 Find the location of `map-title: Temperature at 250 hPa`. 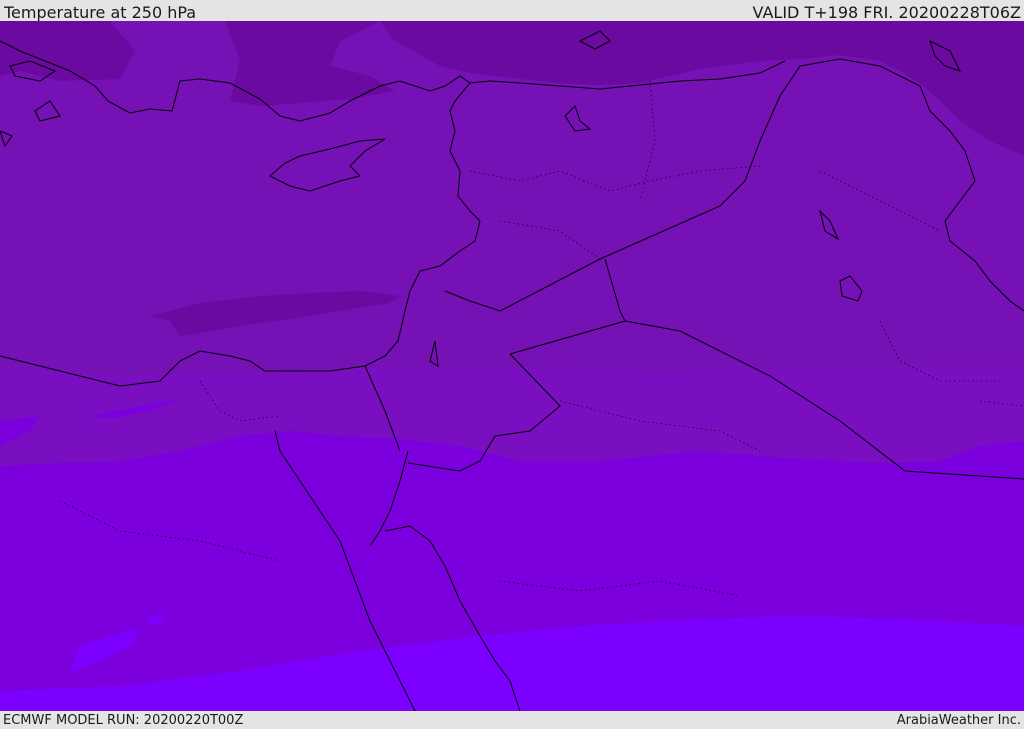

map-title: Temperature at 250 hPa is located at coordinates (100, 12).